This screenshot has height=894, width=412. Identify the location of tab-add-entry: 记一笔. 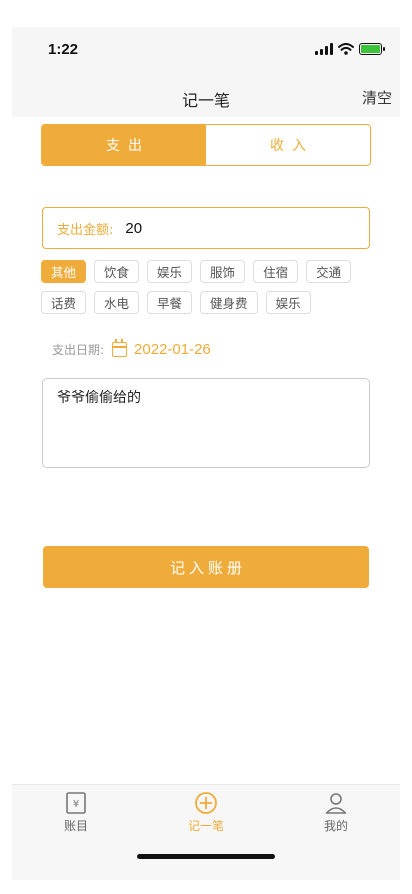
(206, 812).